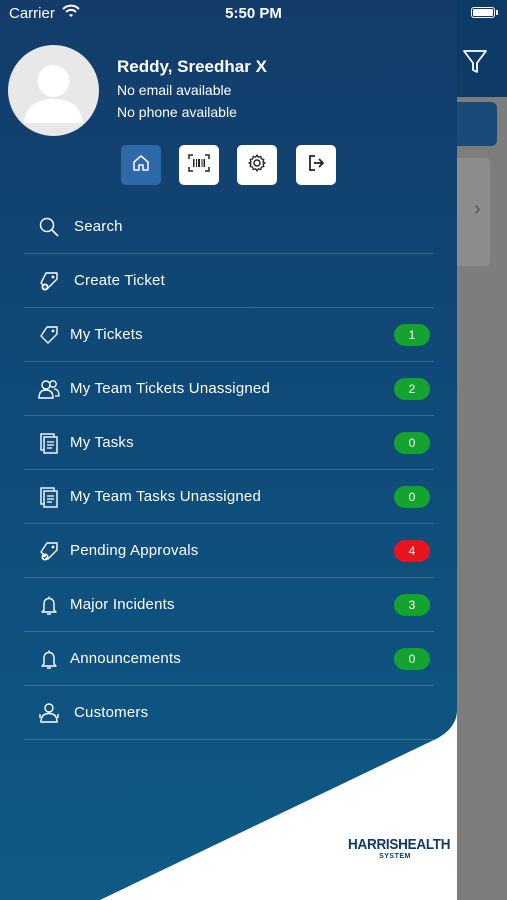  What do you see at coordinates (229, 605) in the screenshot?
I see `menu-item-major-incidents: Major Incidents 3` at bounding box center [229, 605].